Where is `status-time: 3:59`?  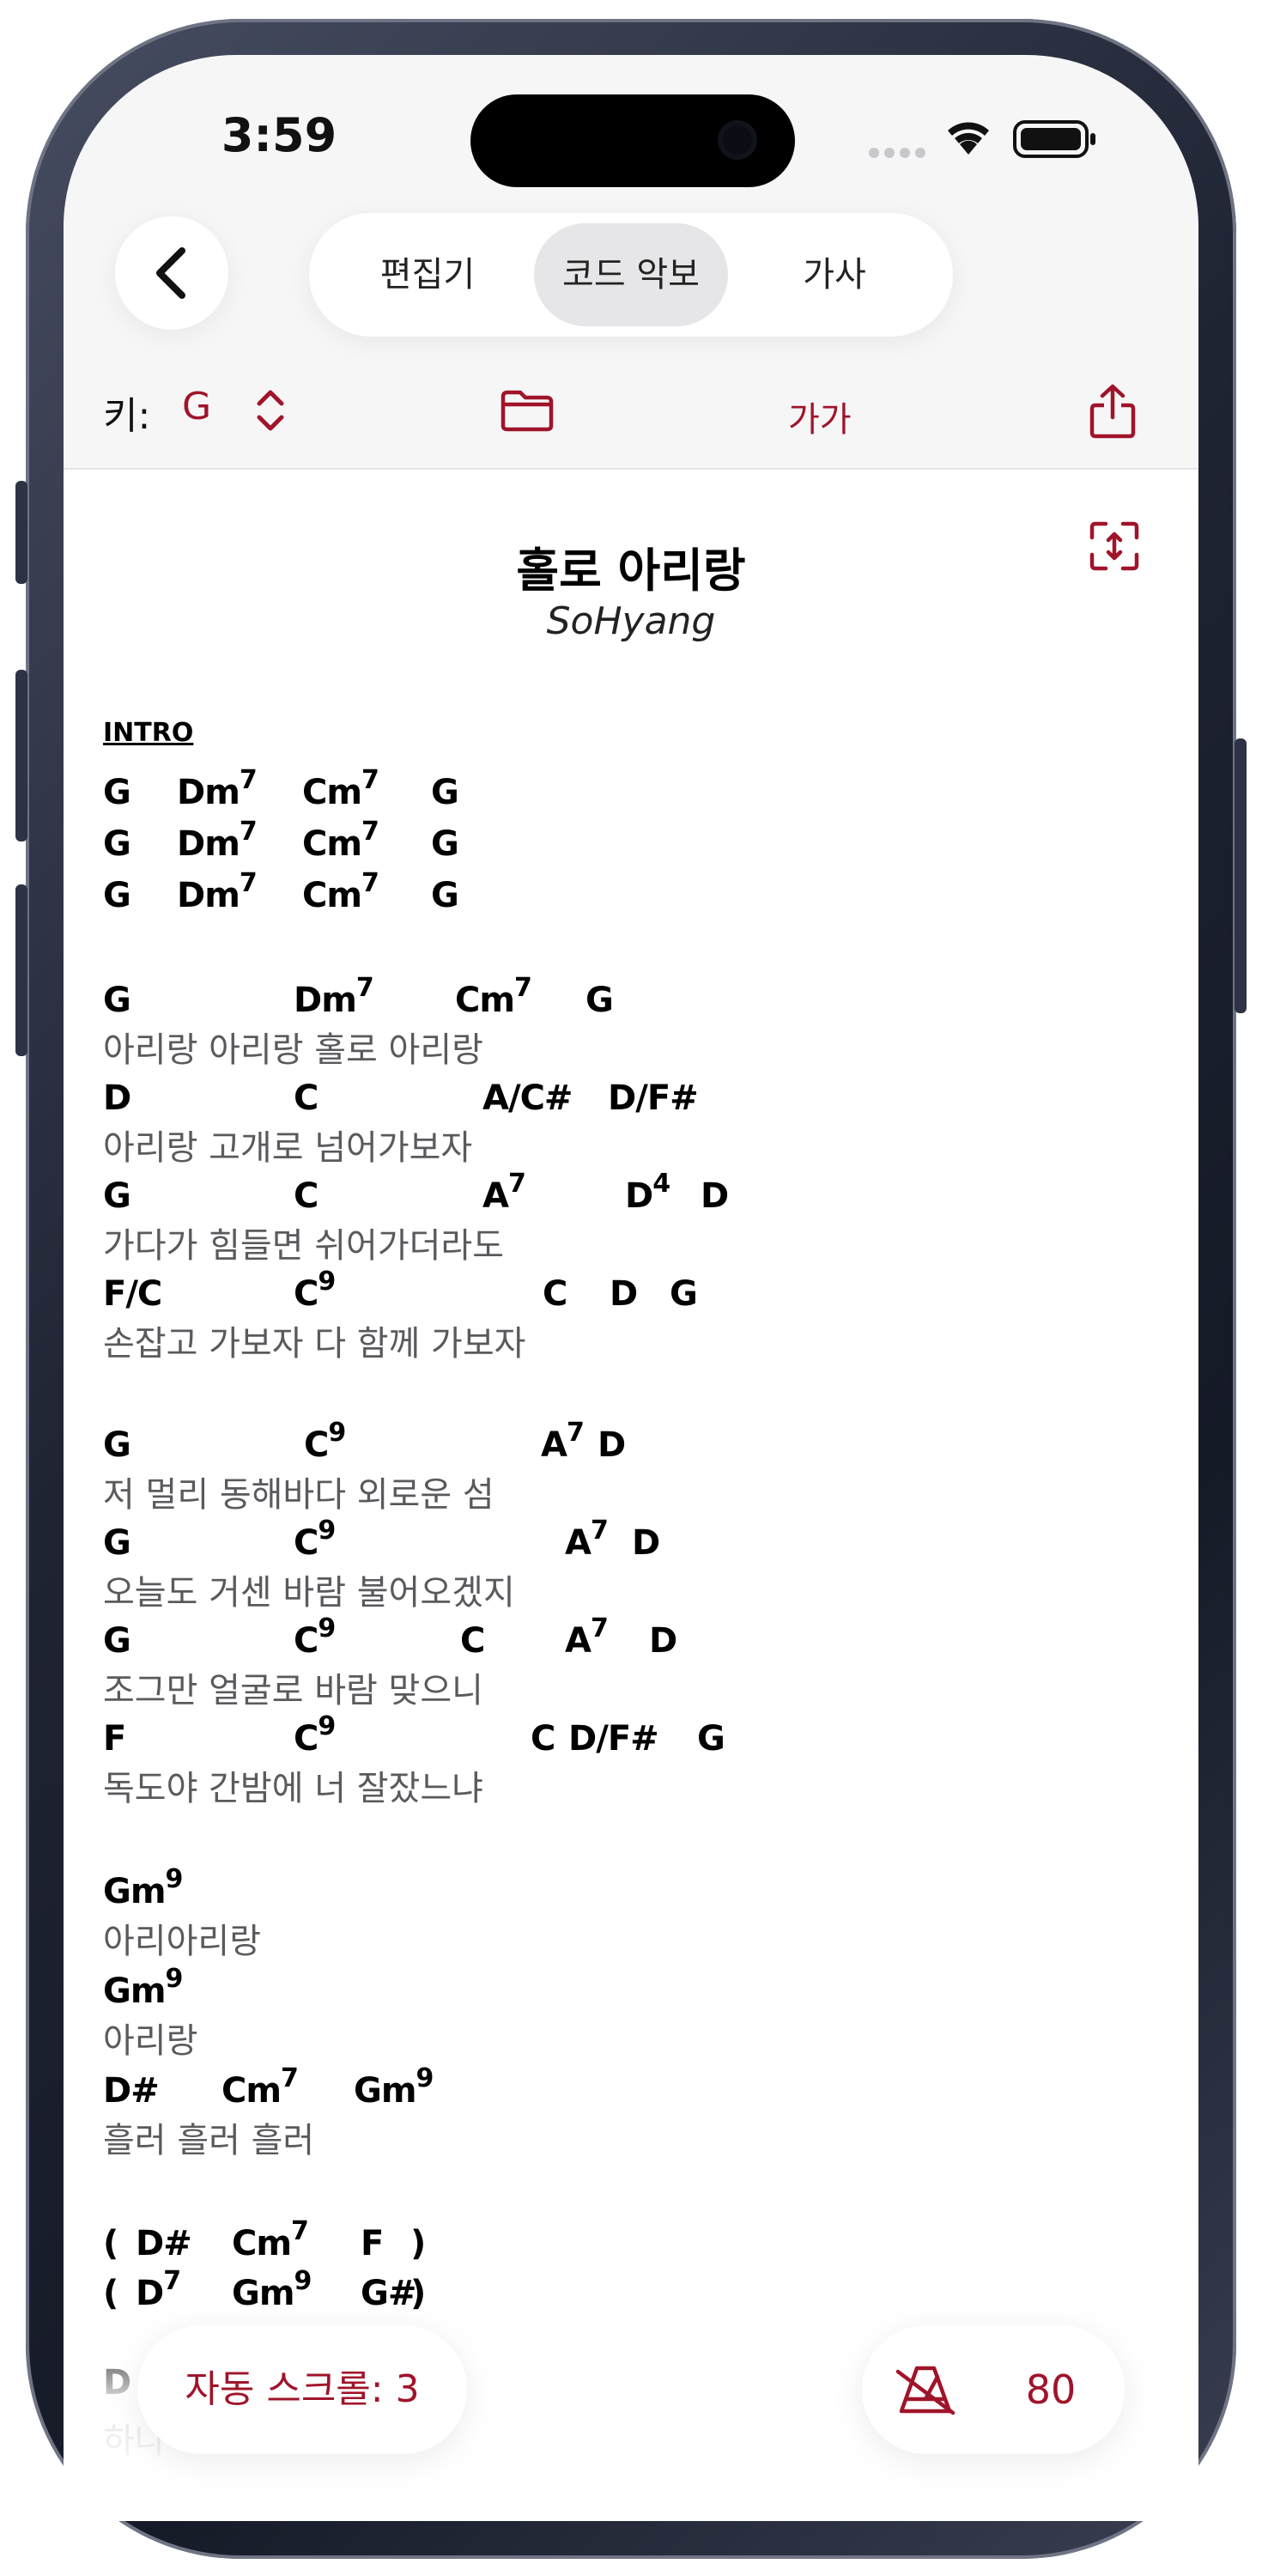 status-time: 3:59 is located at coordinates (279, 135).